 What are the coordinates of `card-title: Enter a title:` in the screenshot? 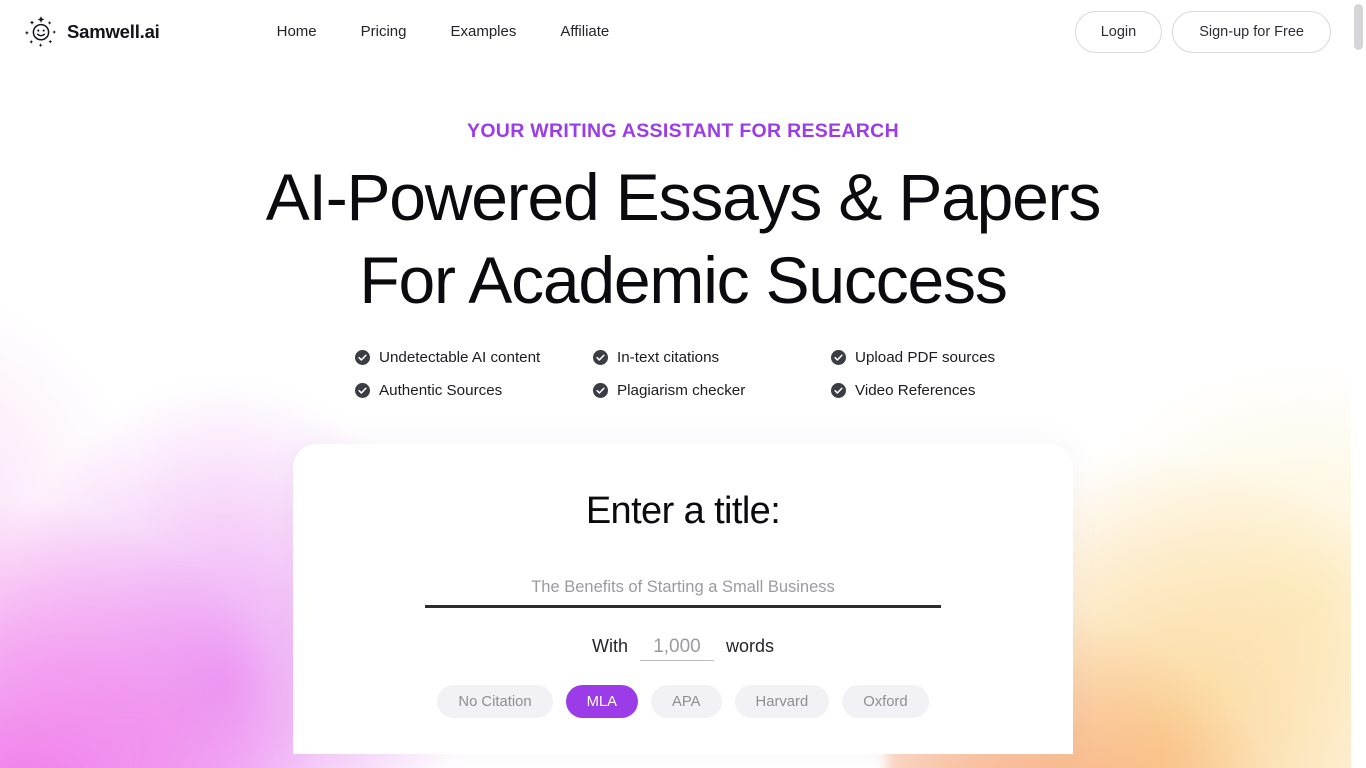 It's located at (683, 511).